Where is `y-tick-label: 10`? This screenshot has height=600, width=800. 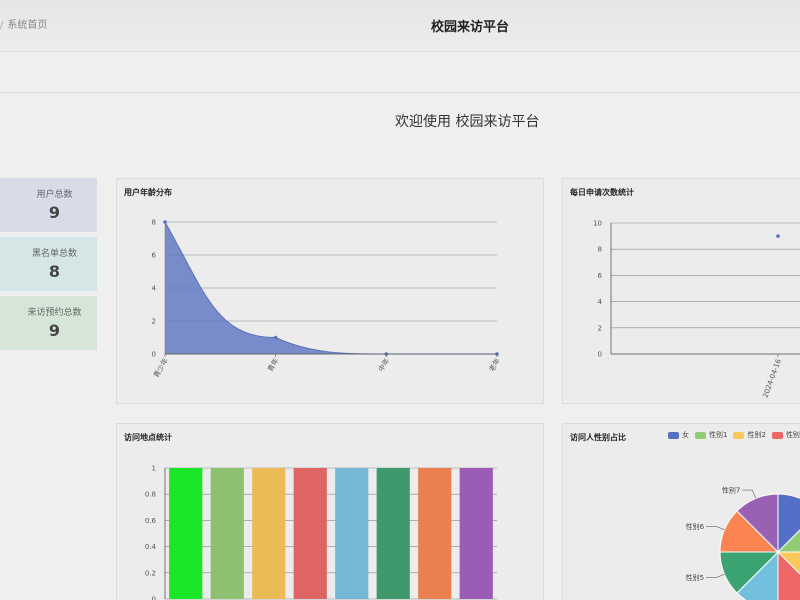
y-tick-label: 10 is located at coordinates (597, 224).